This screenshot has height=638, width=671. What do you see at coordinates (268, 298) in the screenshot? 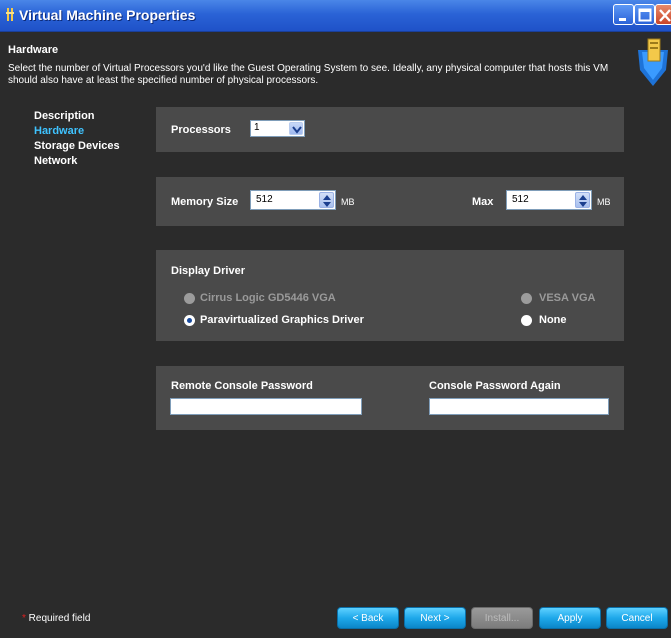
I see `radio-cirrus-logic-label: Cirrus Logic GD5446 VGA` at bounding box center [268, 298].